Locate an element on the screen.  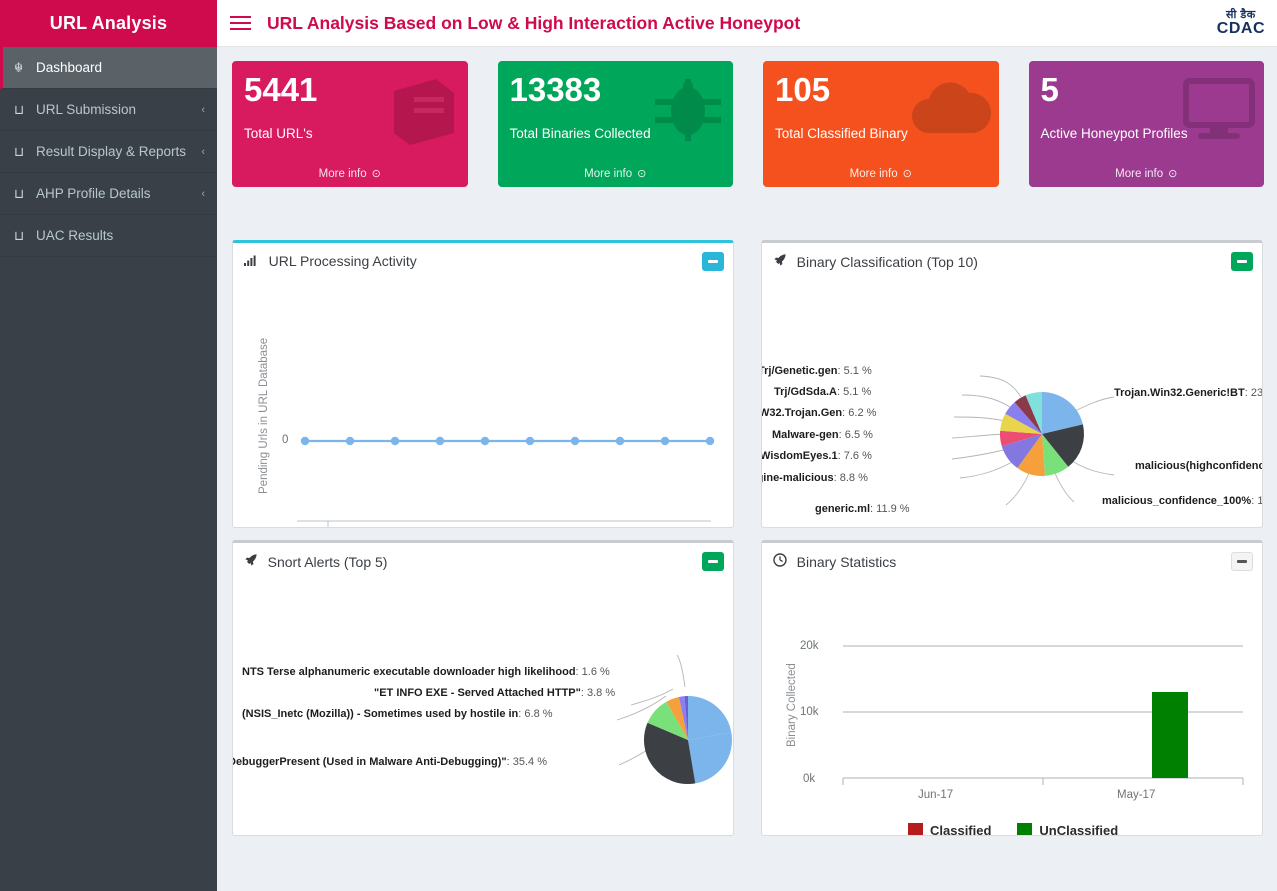
cloud-icon is located at coordinates (950, 110).